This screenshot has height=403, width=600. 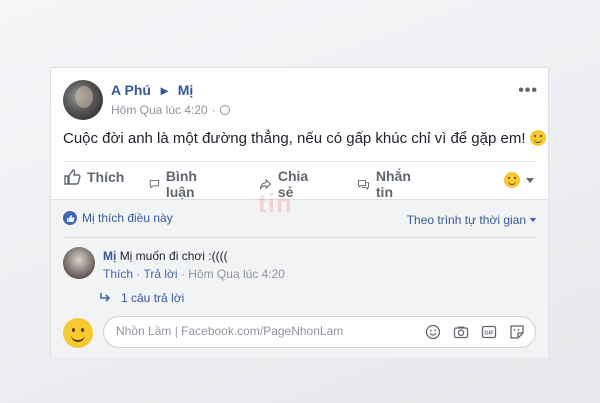 What do you see at coordinates (363, 184) in the screenshot?
I see `message-icon` at bounding box center [363, 184].